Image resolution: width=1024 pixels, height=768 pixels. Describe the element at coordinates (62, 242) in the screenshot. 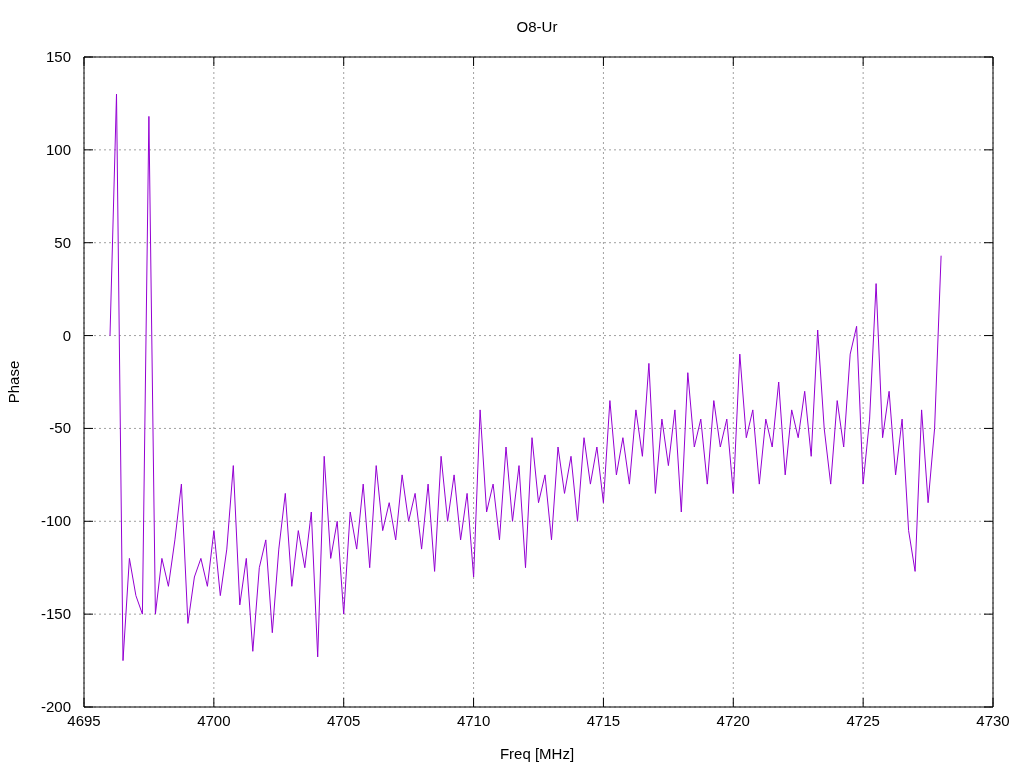

I see `y-tick-label: 50` at that location.